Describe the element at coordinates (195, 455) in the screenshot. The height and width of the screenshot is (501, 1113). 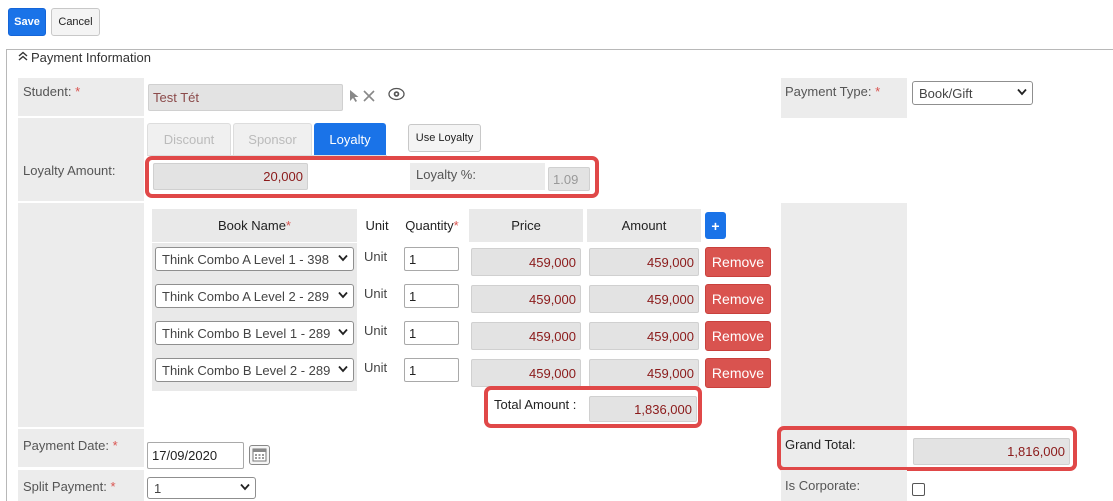
I see `payment-date-input: 17/09/2020` at that location.